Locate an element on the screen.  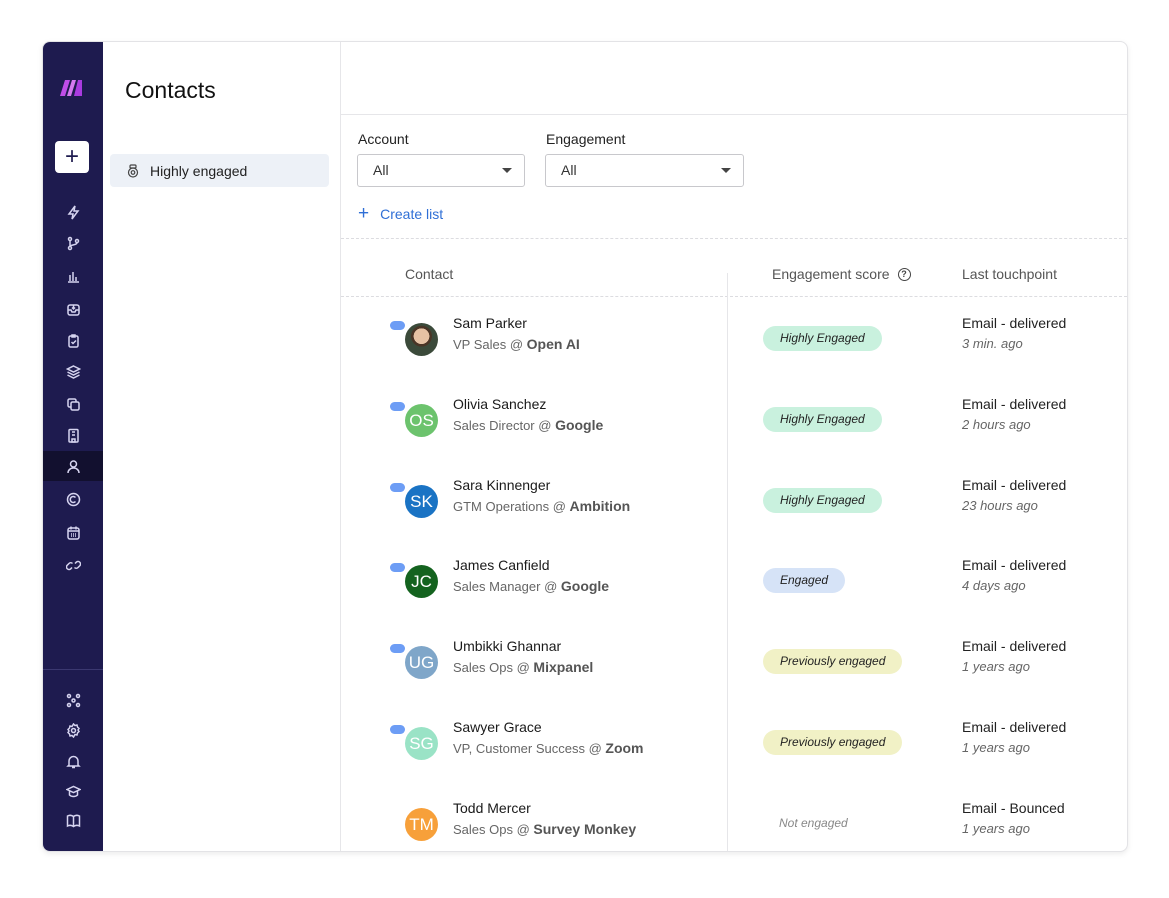
contact-name: James Canfield is located at coordinates (501, 565).